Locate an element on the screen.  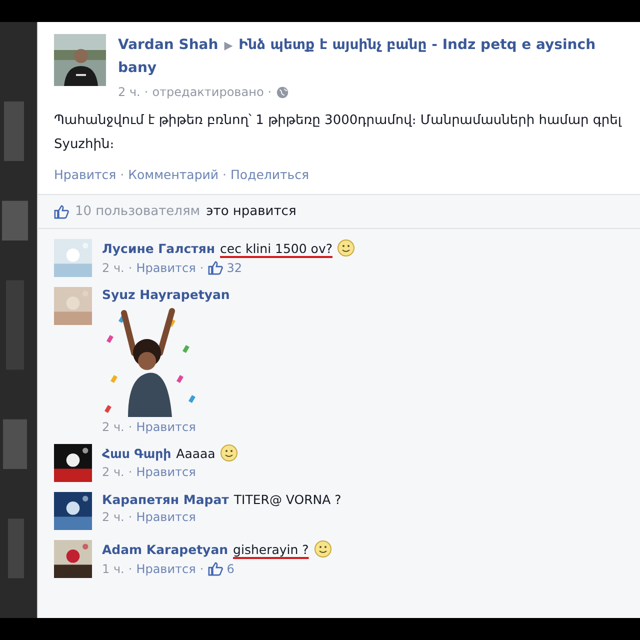
likes-text: это нравится is located at coordinates (251, 211).